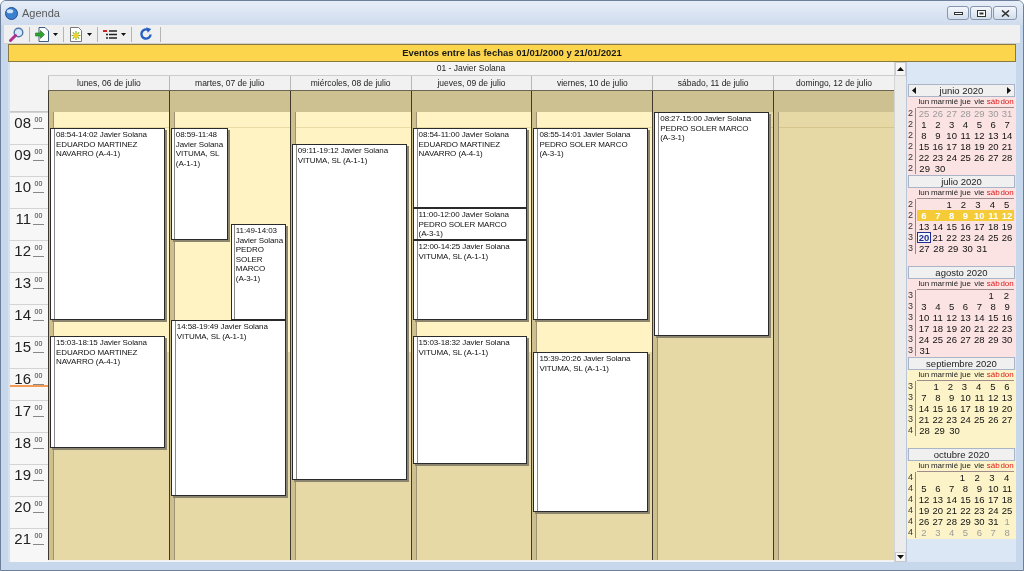 The image size is (1024, 571). Describe the element at coordinates (963, 204) in the screenshot. I see `day-number: 2` at that location.